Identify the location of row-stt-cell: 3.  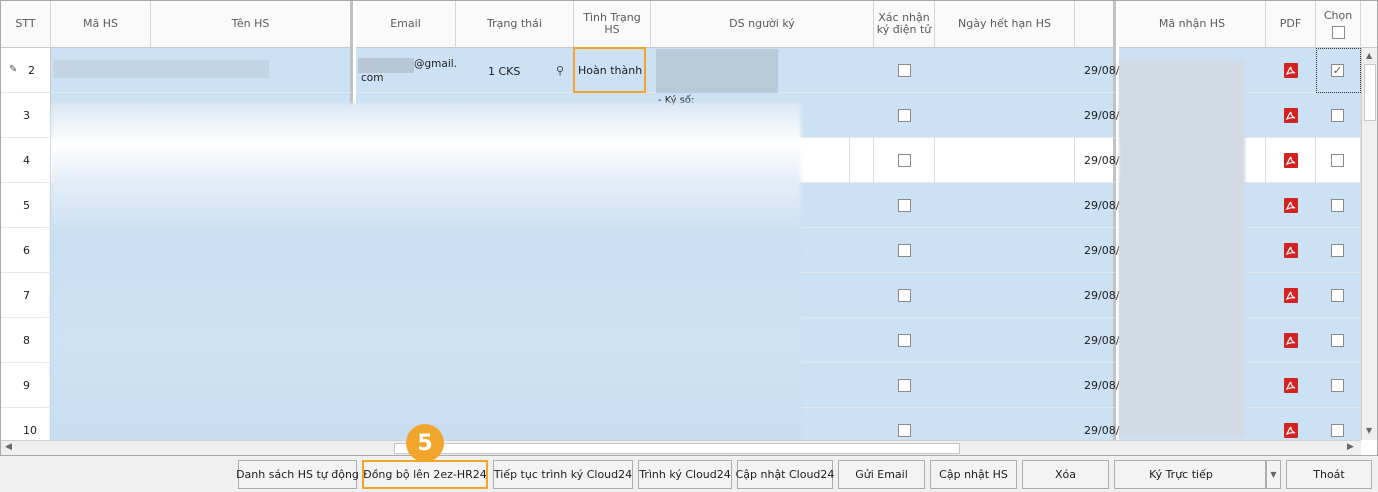
(26, 115).